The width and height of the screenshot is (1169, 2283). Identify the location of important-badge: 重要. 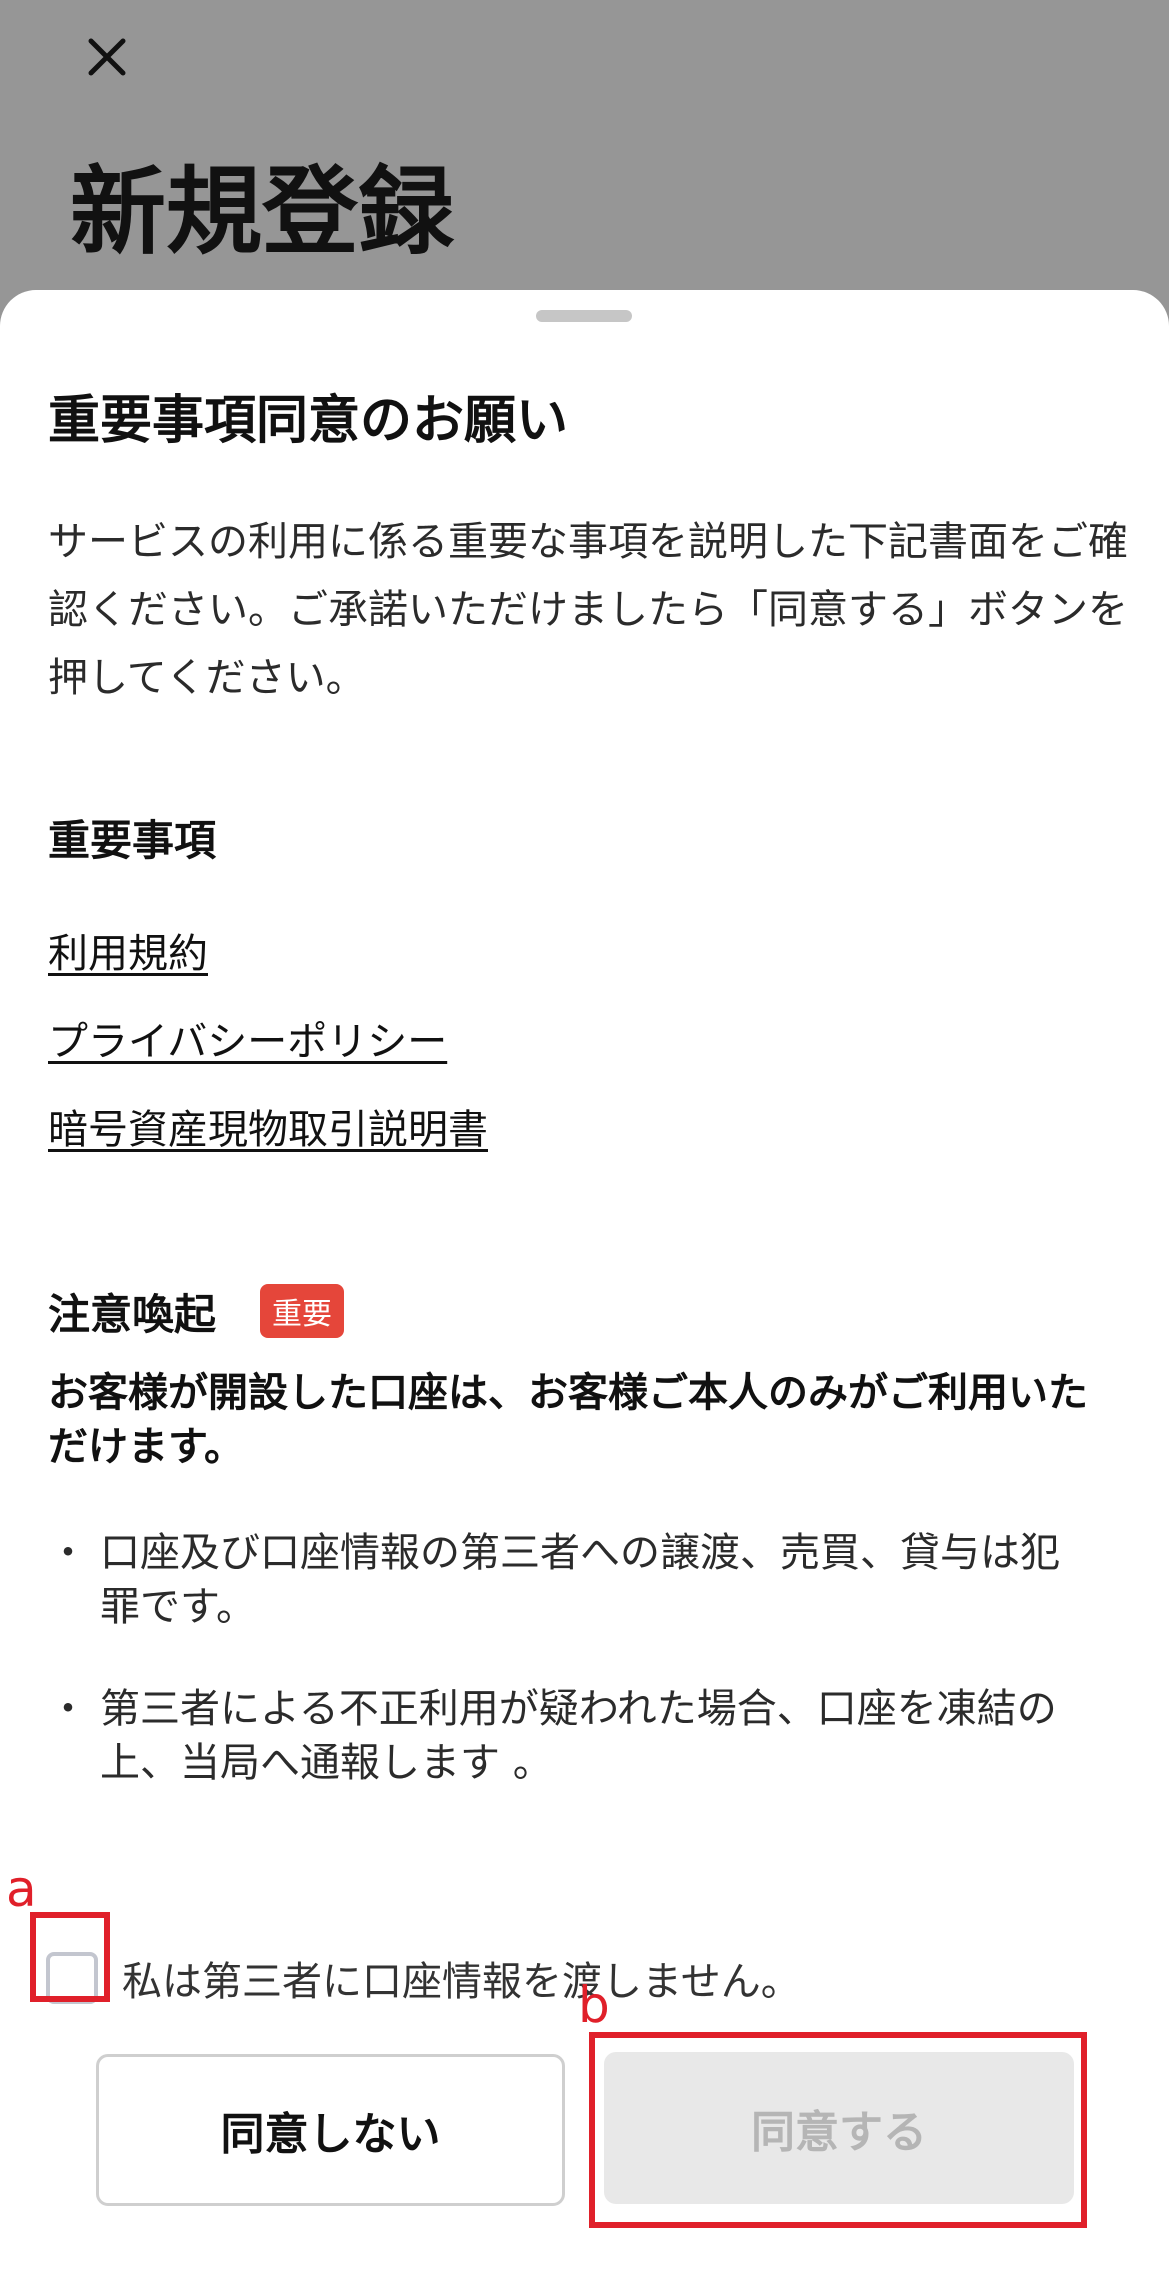
(302, 1311).